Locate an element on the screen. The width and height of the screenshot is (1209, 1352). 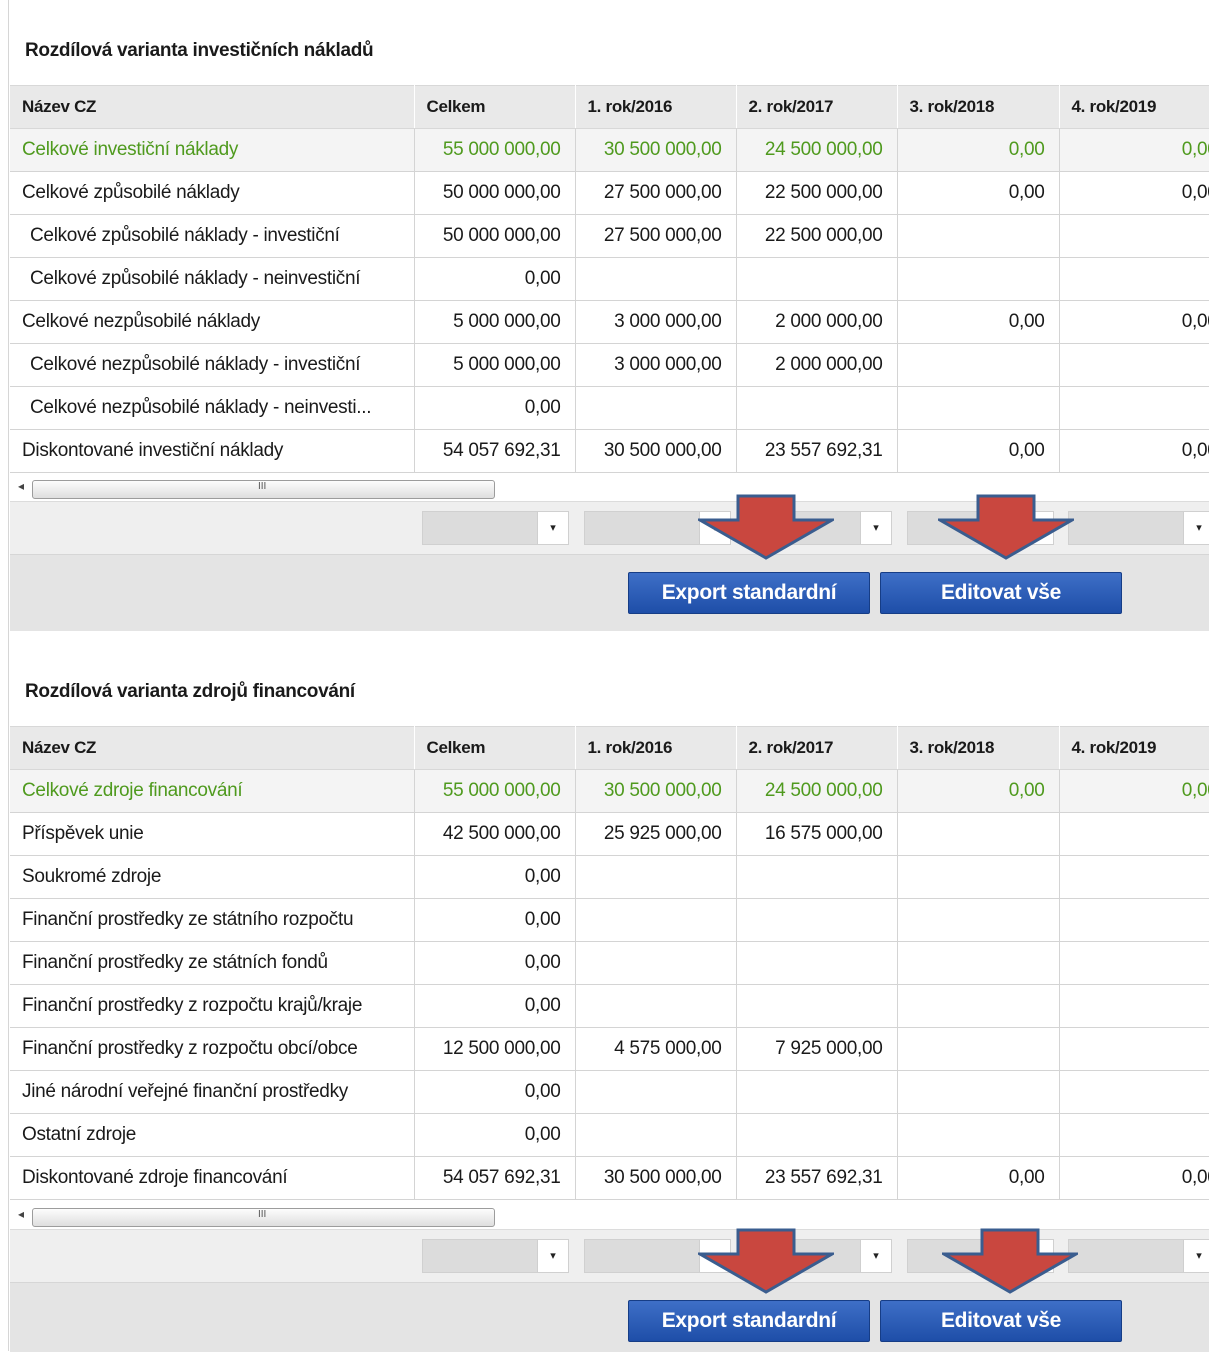
horizontal-scrollbar: ◂ III is located at coordinates (609, 1216).